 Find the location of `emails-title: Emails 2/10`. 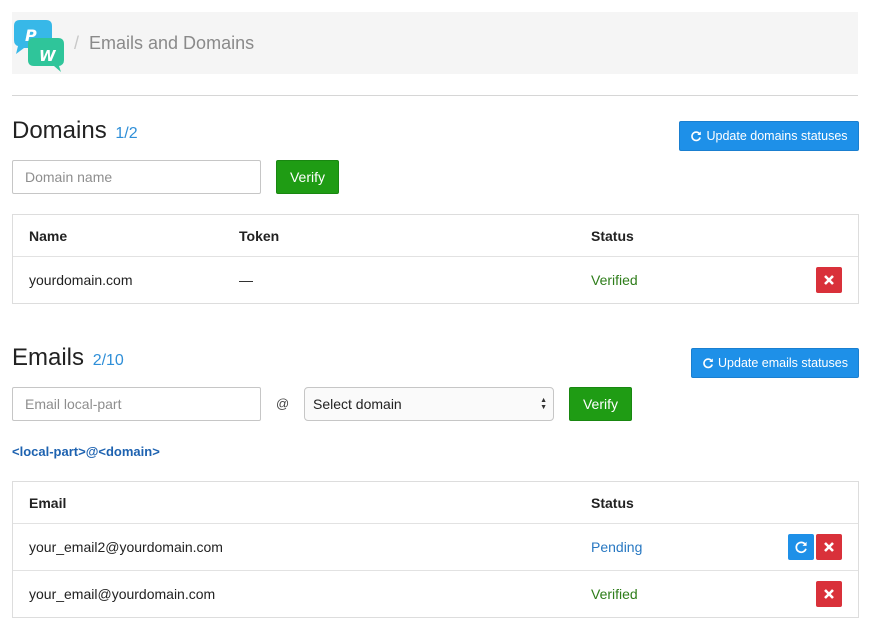

emails-title: Emails 2/10 is located at coordinates (68, 358).